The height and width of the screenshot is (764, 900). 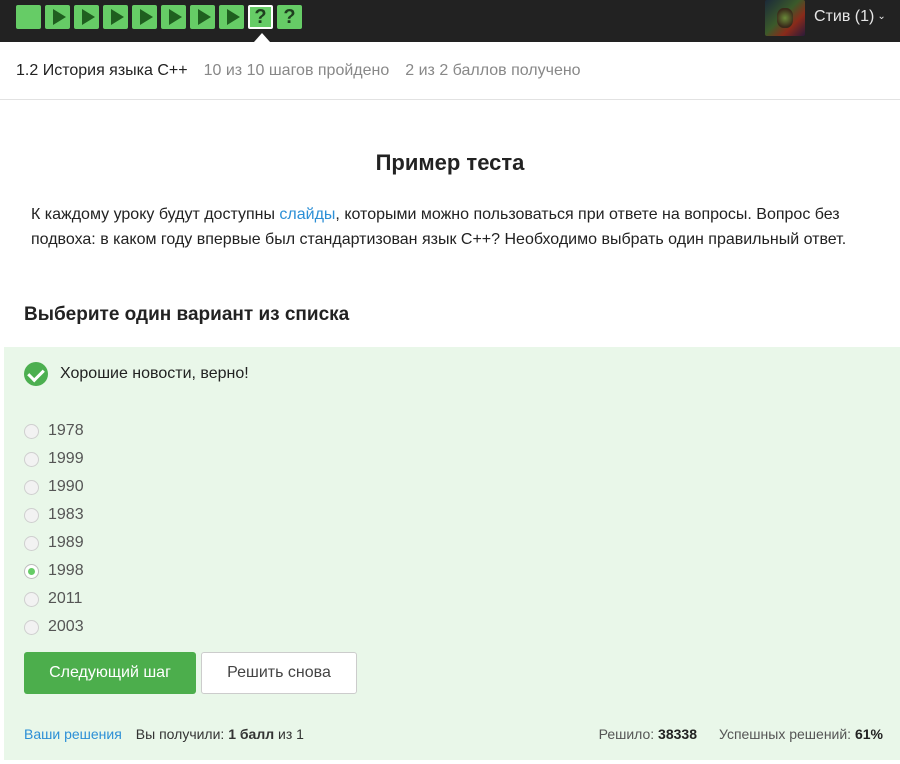 I want to click on option-2003: 2003, so click(x=54, y=627).